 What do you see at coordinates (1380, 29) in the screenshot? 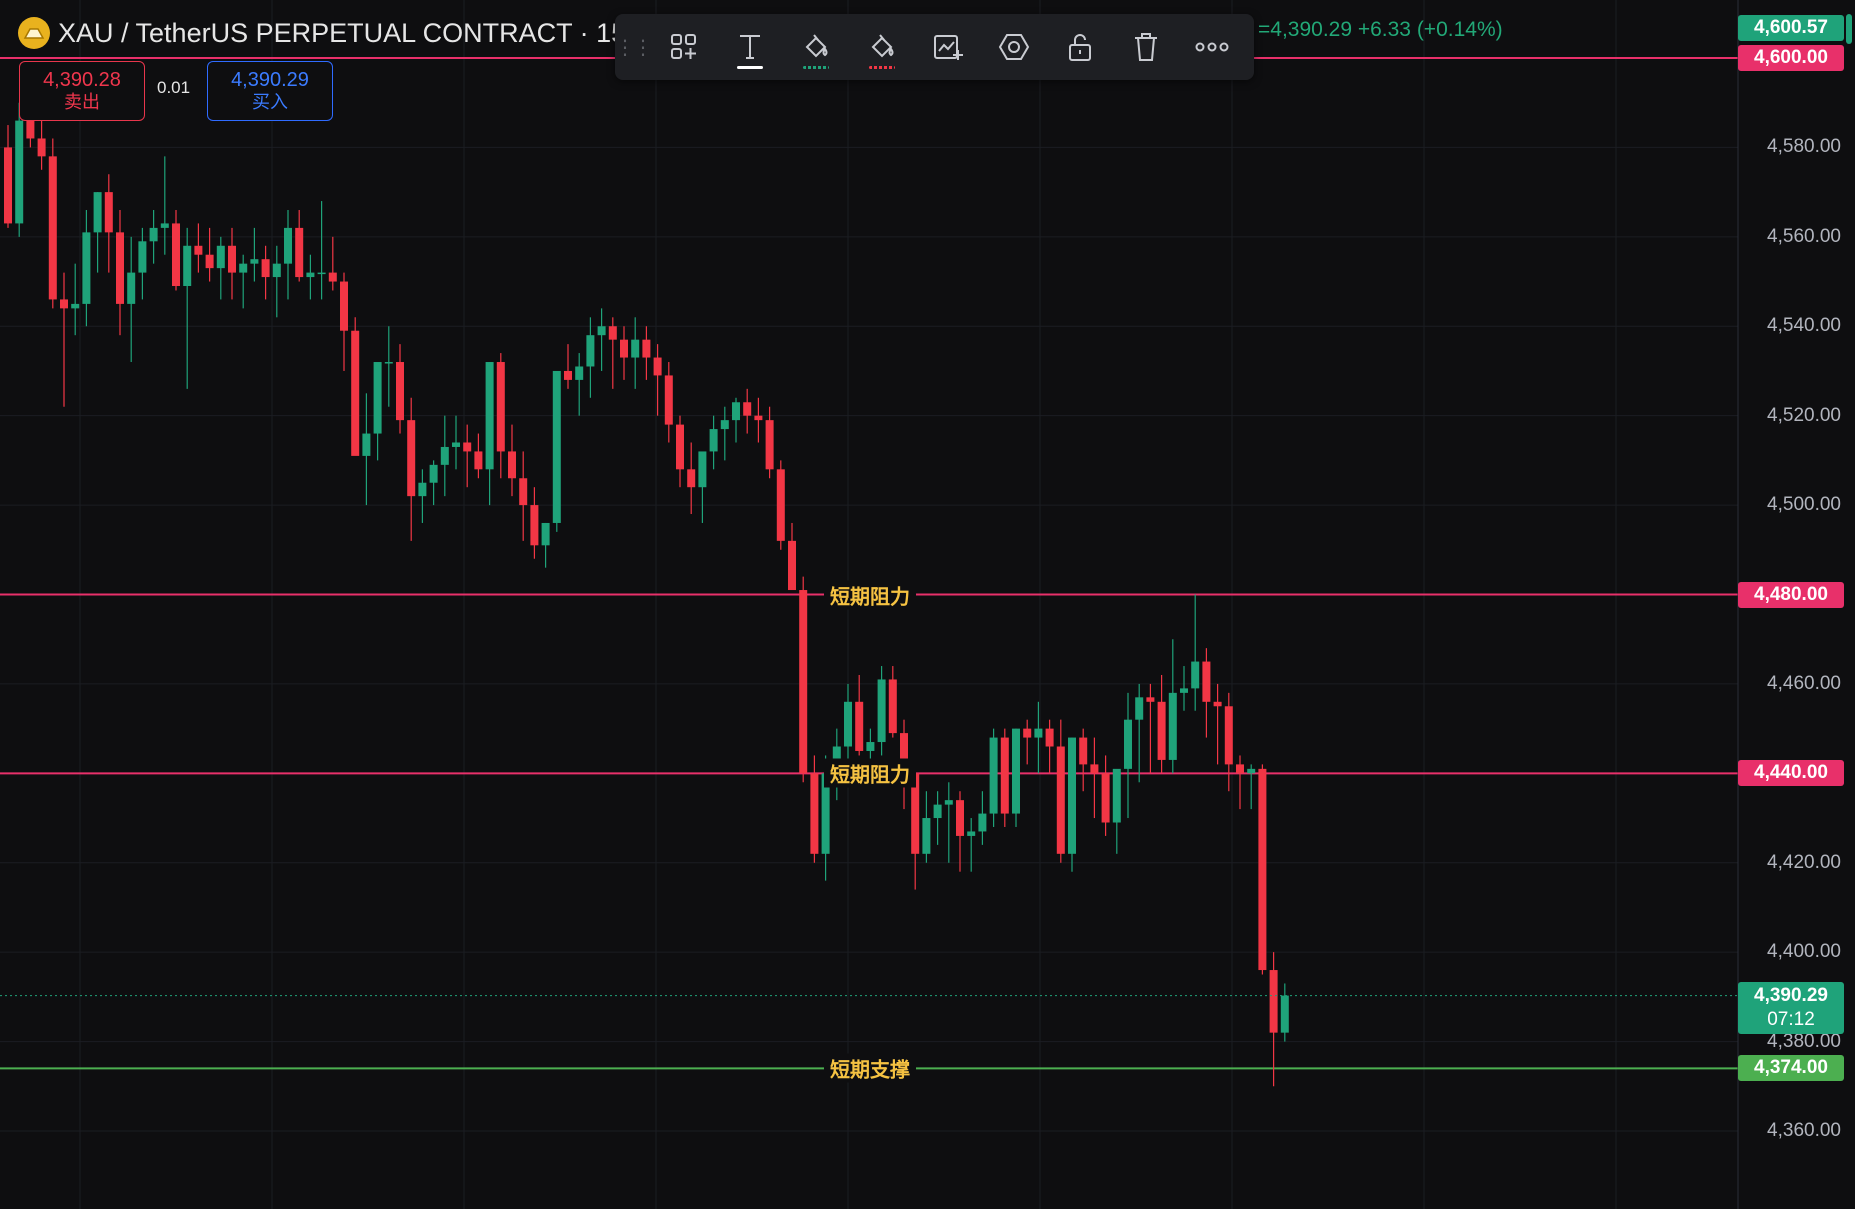
I see `price-change-readout: =4,390.29 +6.33 (+0.14%)` at bounding box center [1380, 29].